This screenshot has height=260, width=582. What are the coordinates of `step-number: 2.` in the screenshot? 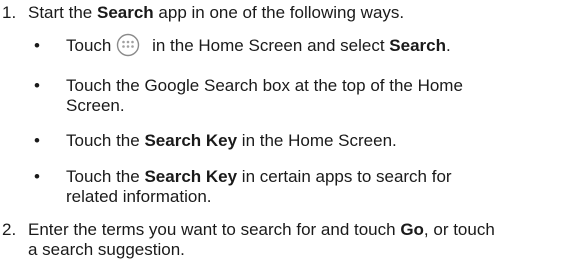 It's located at (9, 229).